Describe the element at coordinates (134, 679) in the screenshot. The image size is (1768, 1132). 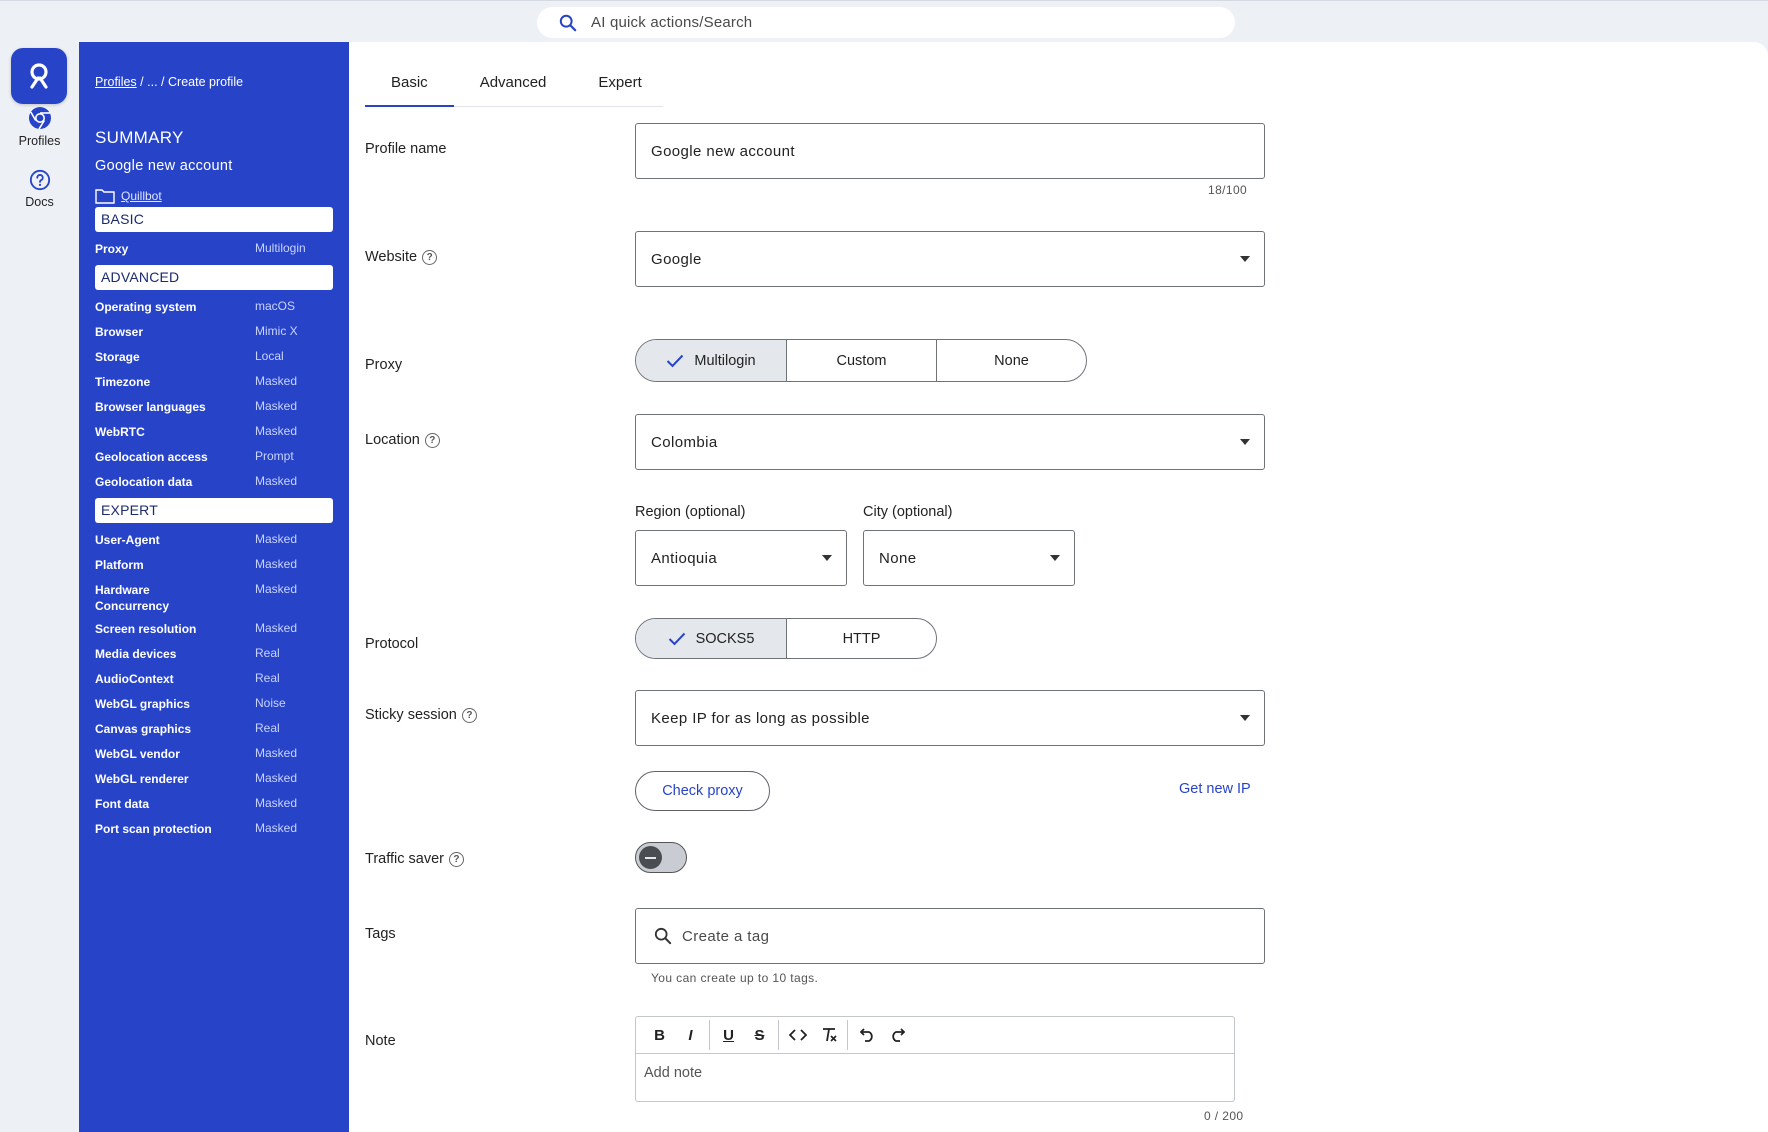
I see `summary-row-key: AudioContext` at that location.